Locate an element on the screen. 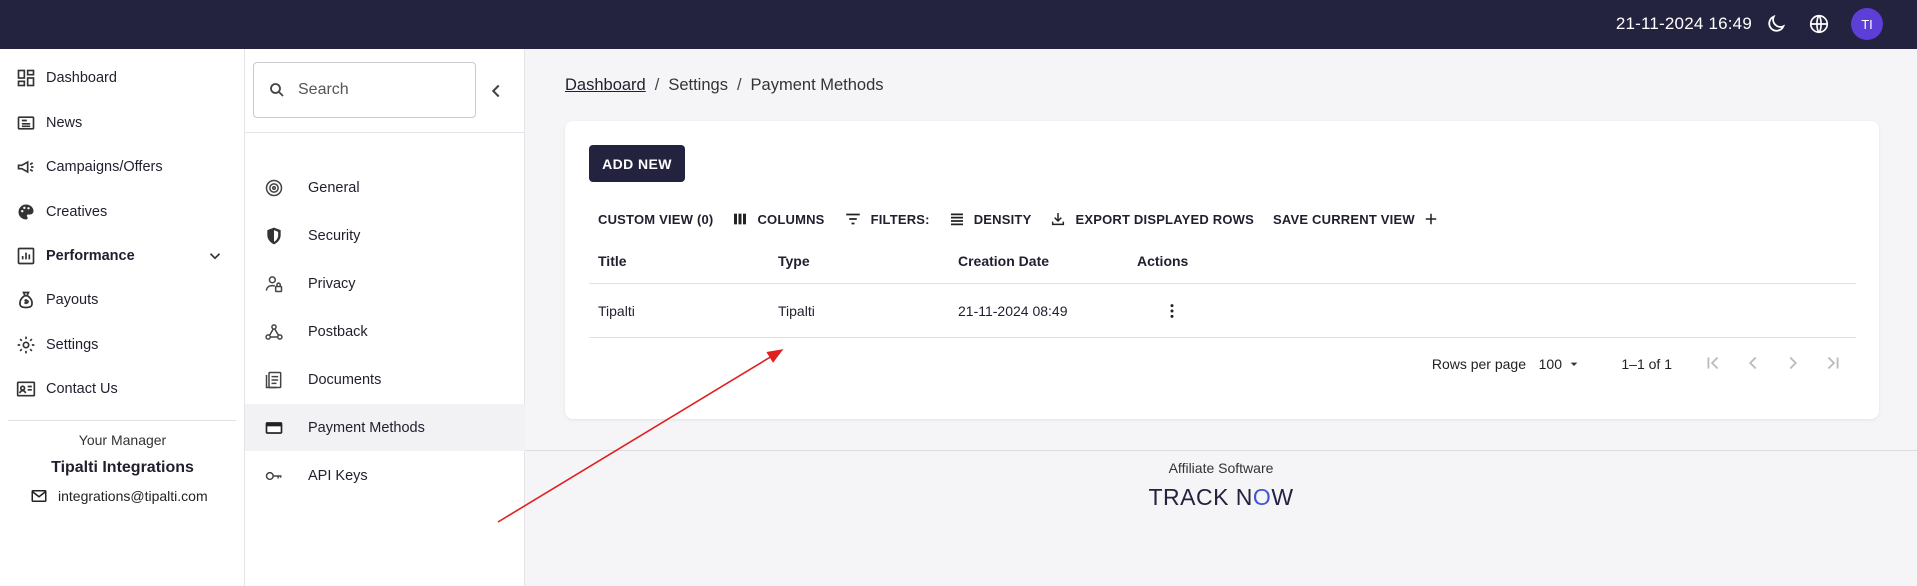 The width and height of the screenshot is (1917, 586). avatar-initials: TI is located at coordinates (1867, 24).